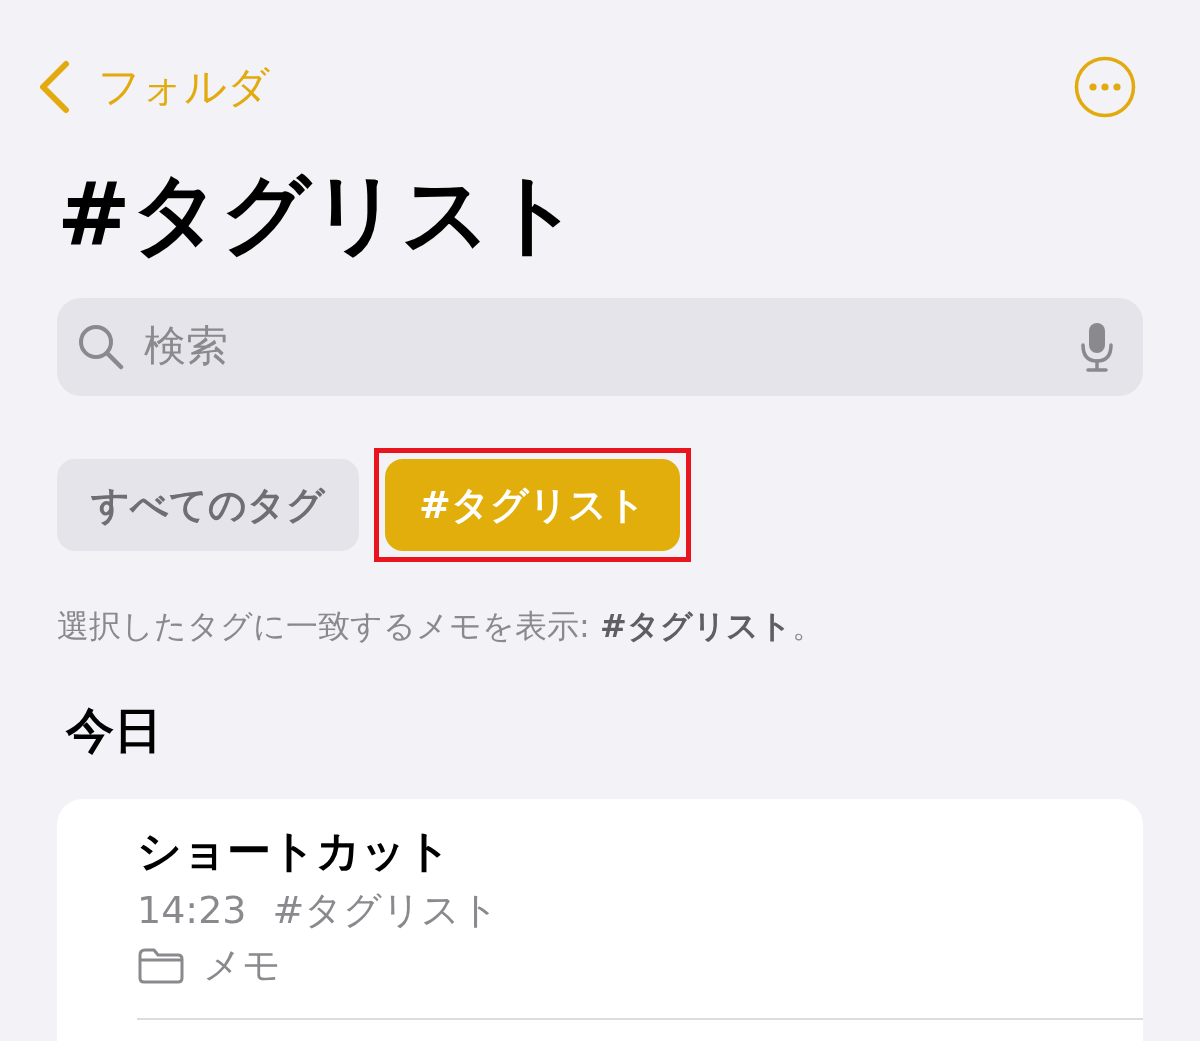 Image resolution: width=1200 pixels, height=1041 pixels. I want to click on more-icon, so click(1105, 87).